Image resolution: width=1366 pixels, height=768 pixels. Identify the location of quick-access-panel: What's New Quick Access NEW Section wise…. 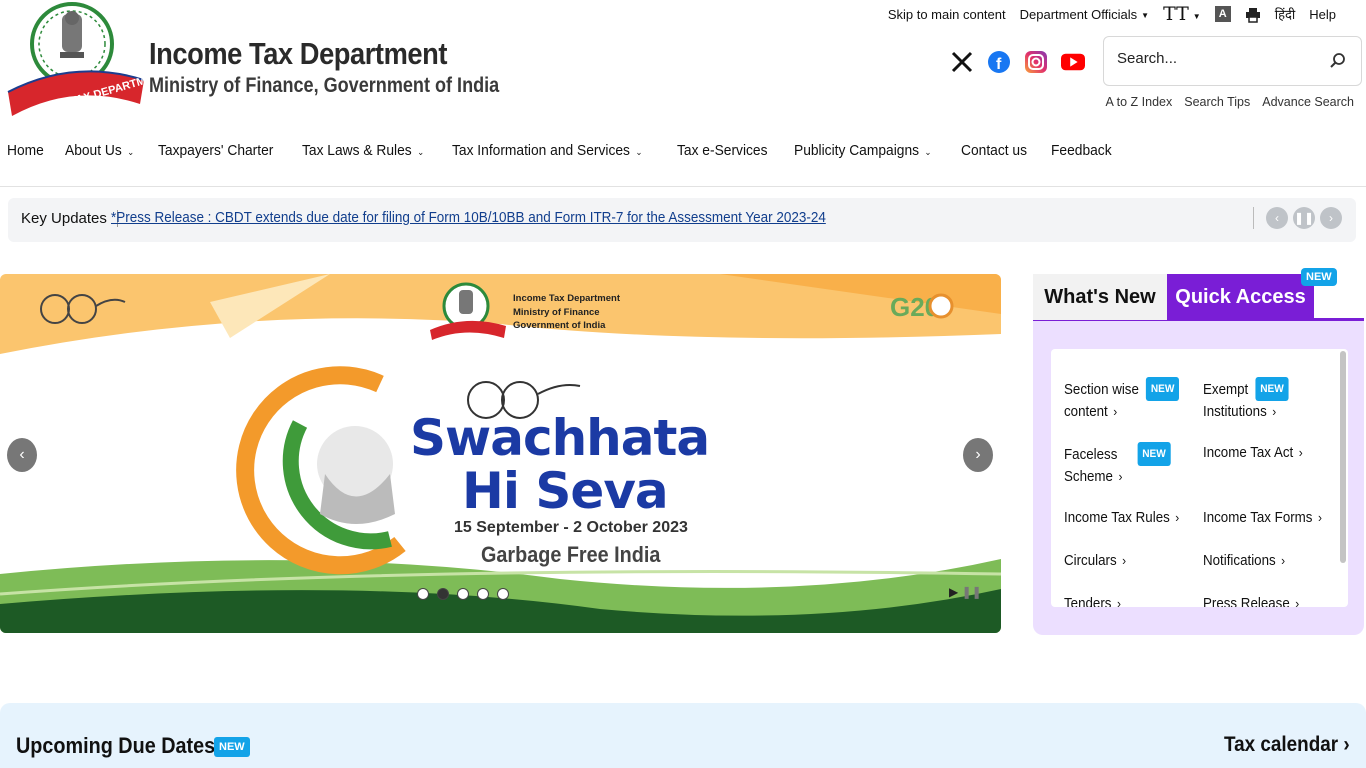
(1198, 451).